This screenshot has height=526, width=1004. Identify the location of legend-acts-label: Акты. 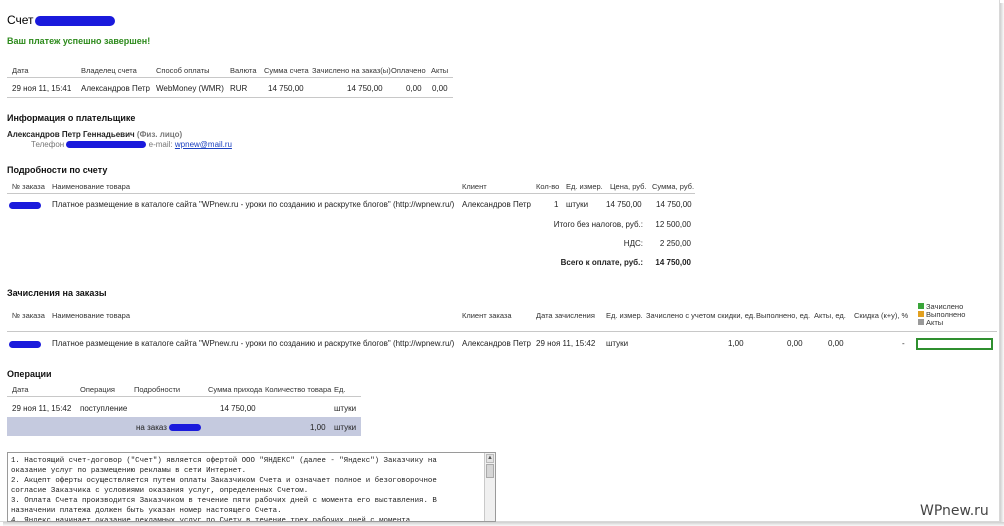
(935, 322).